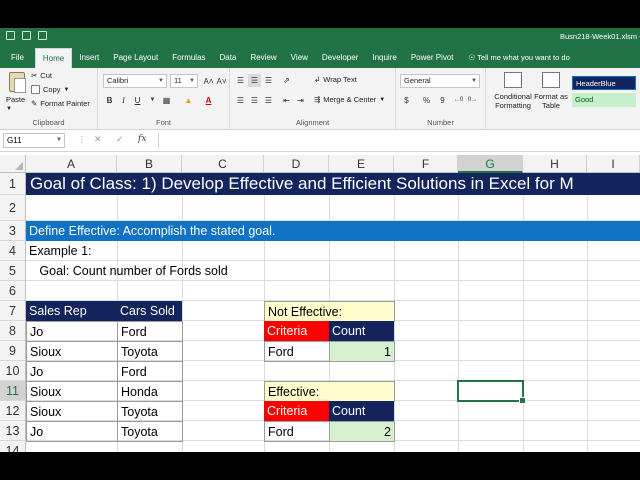  What do you see at coordinates (361, 331) in the screenshot?
I see `not-effective-count-header: Count` at bounding box center [361, 331].